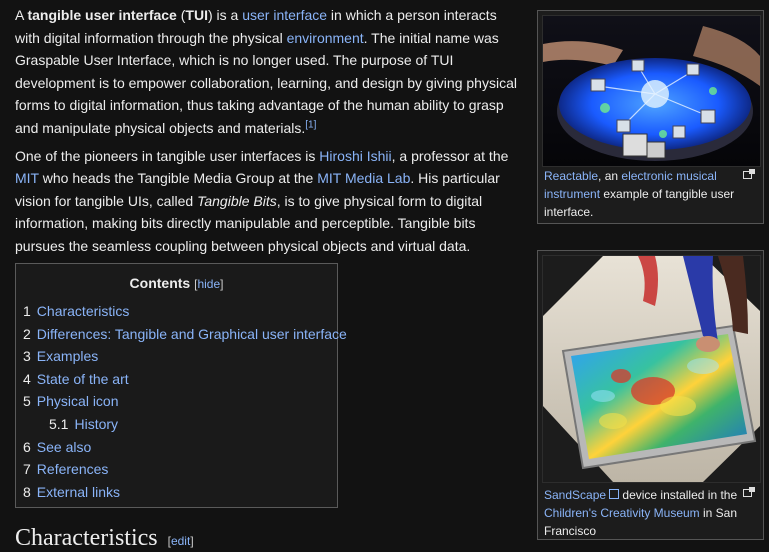  What do you see at coordinates (176, 401) in the screenshot?
I see `toc-item-physical-icon: 5 Physical icon` at bounding box center [176, 401].